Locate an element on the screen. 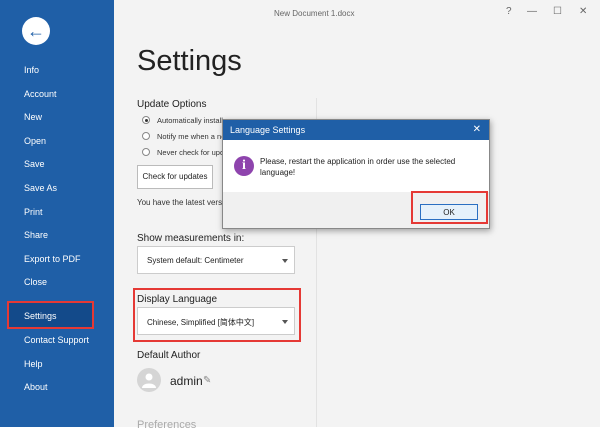 This screenshot has height=431, width=600. radio-notify-label: Notify me when a ne is located at coordinates (191, 136).